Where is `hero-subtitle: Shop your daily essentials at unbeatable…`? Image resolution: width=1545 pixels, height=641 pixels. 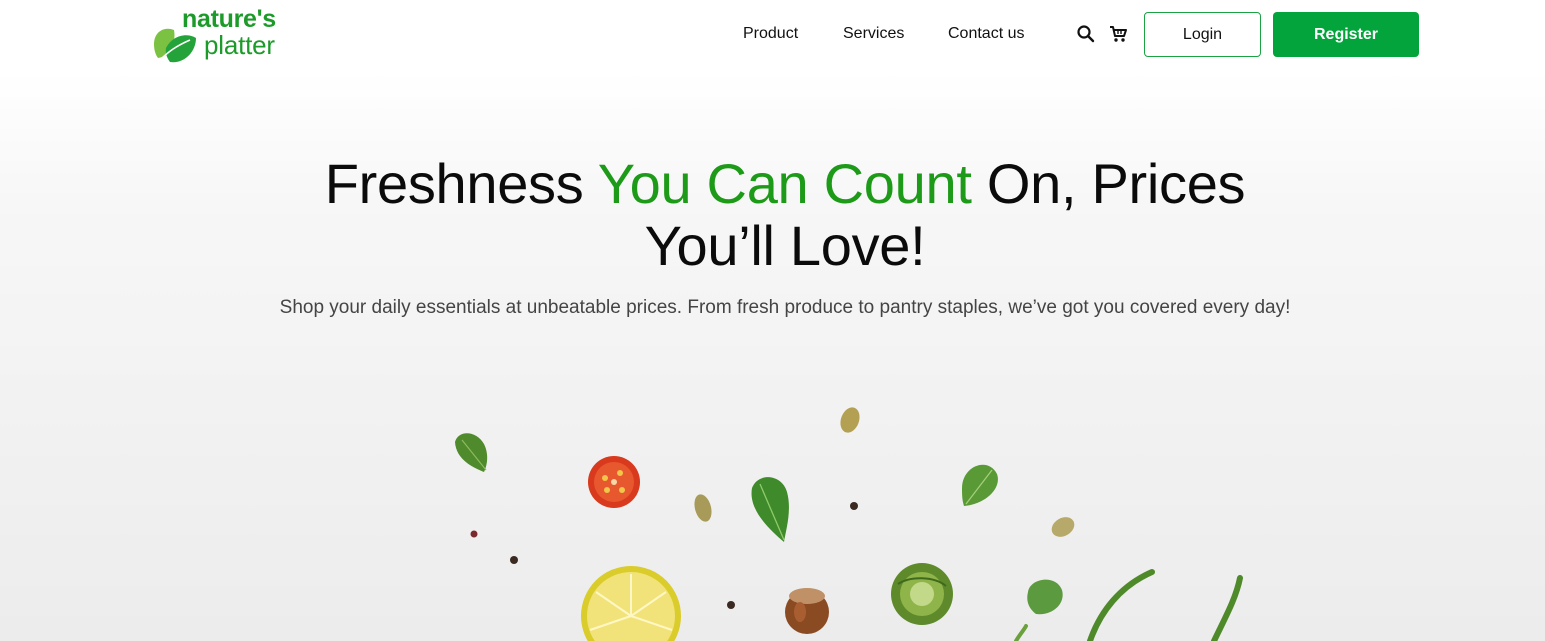 hero-subtitle: Shop your daily essentials at unbeatable… is located at coordinates (785, 307).